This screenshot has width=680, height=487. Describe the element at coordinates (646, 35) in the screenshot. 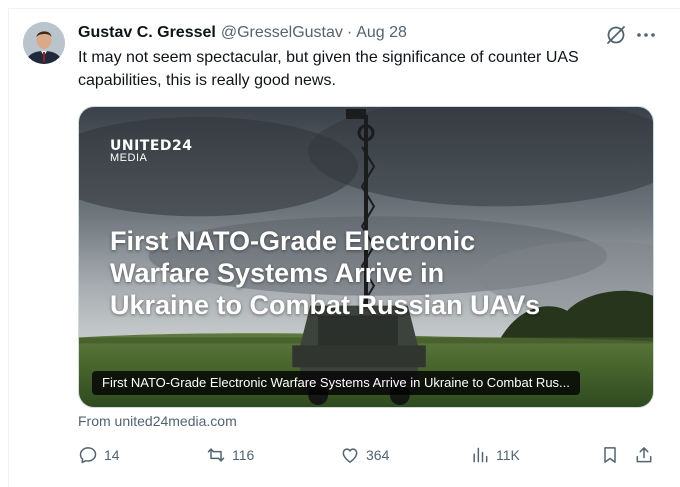

I see `more-icon` at that location.